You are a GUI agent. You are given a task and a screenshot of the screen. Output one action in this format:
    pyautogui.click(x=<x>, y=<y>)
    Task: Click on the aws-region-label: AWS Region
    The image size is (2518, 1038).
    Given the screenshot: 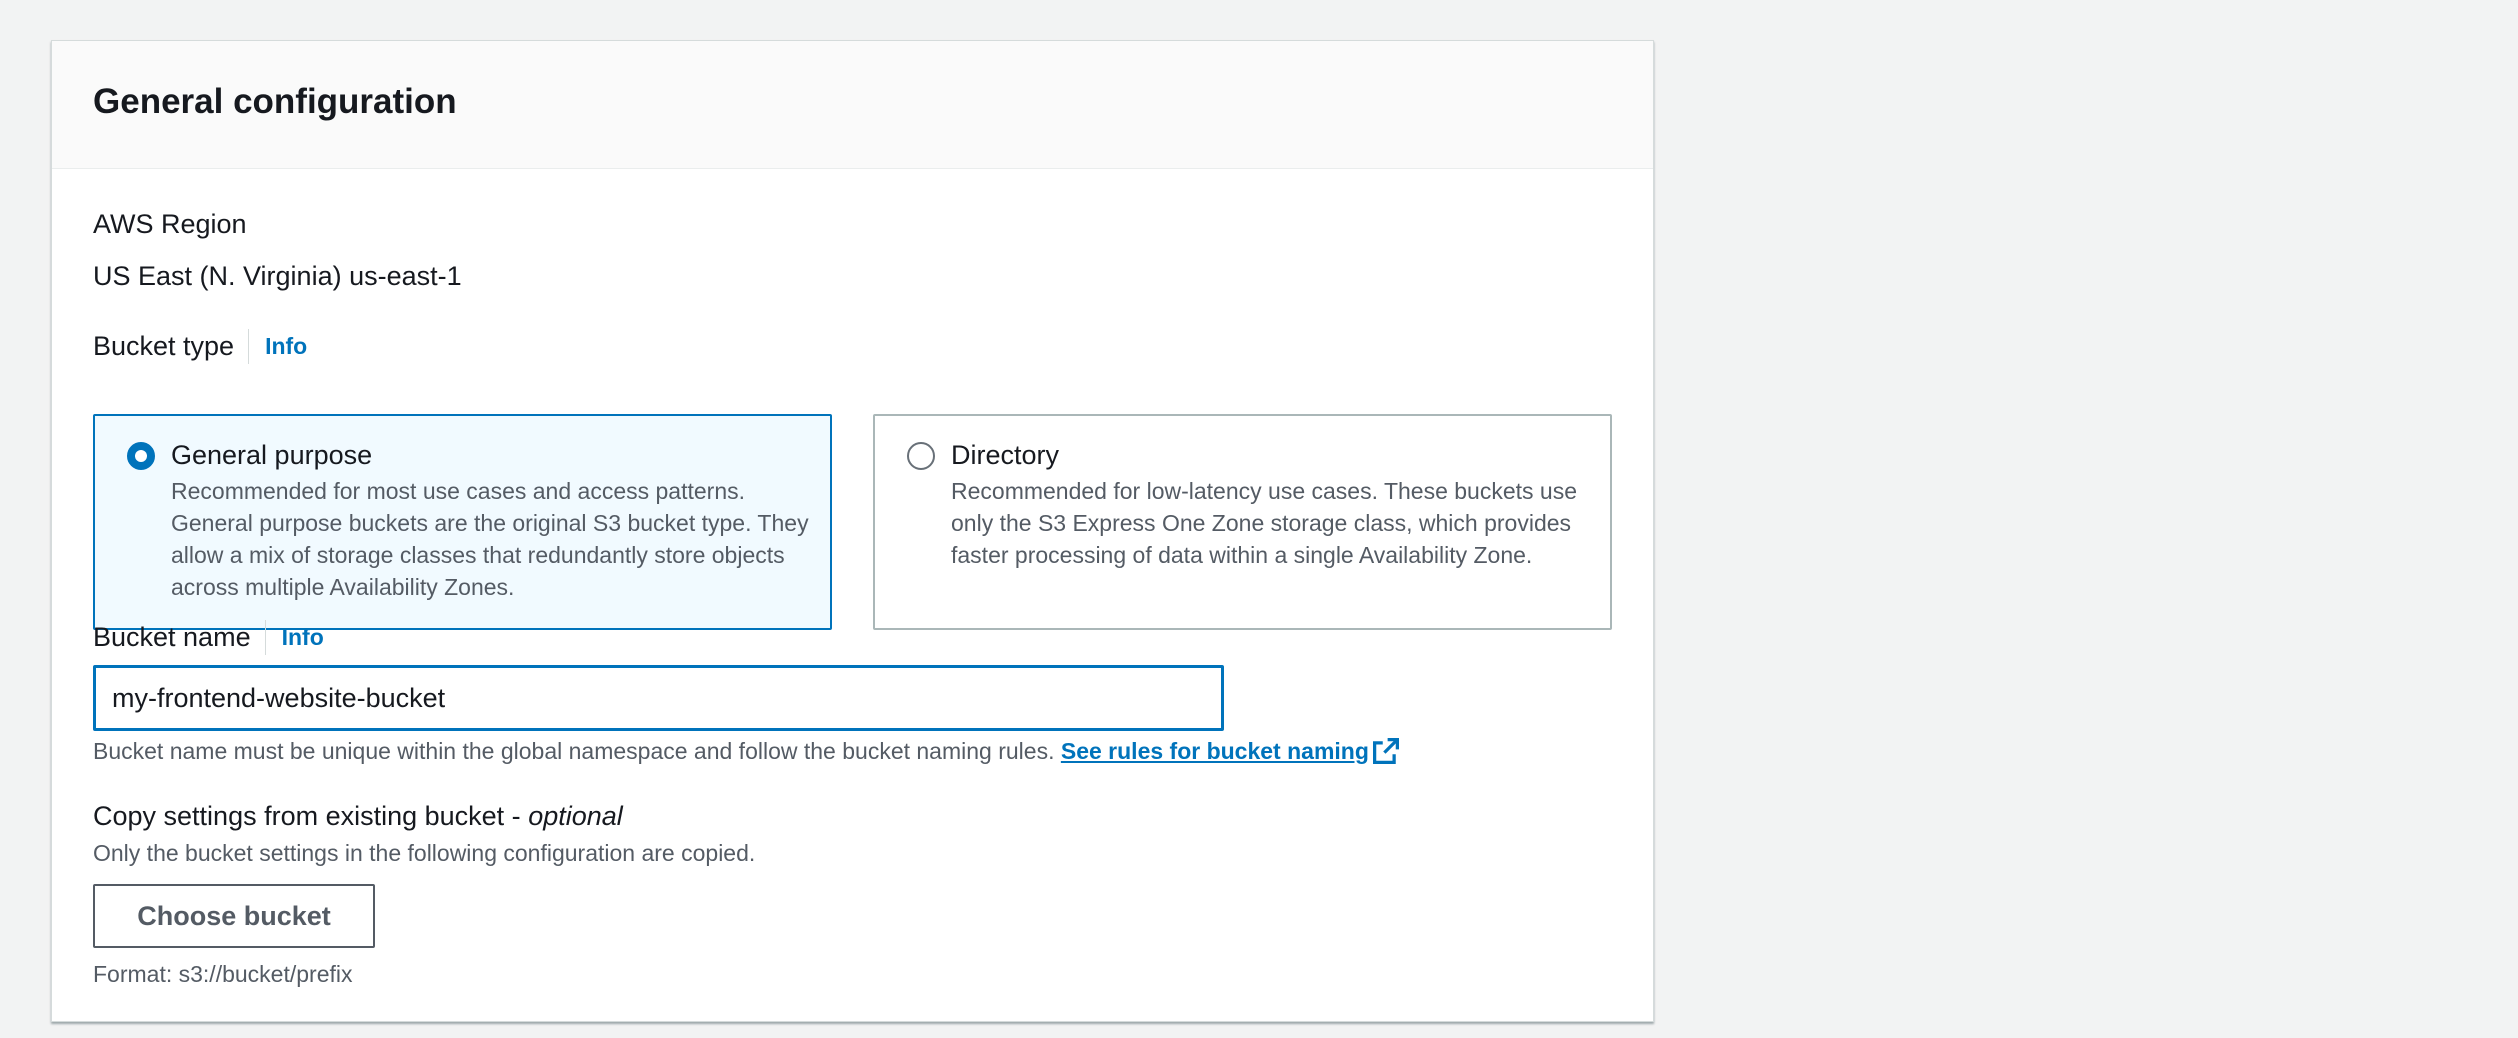 What is the action you would take?
    pyautogui.click(x=170, y=224)
    